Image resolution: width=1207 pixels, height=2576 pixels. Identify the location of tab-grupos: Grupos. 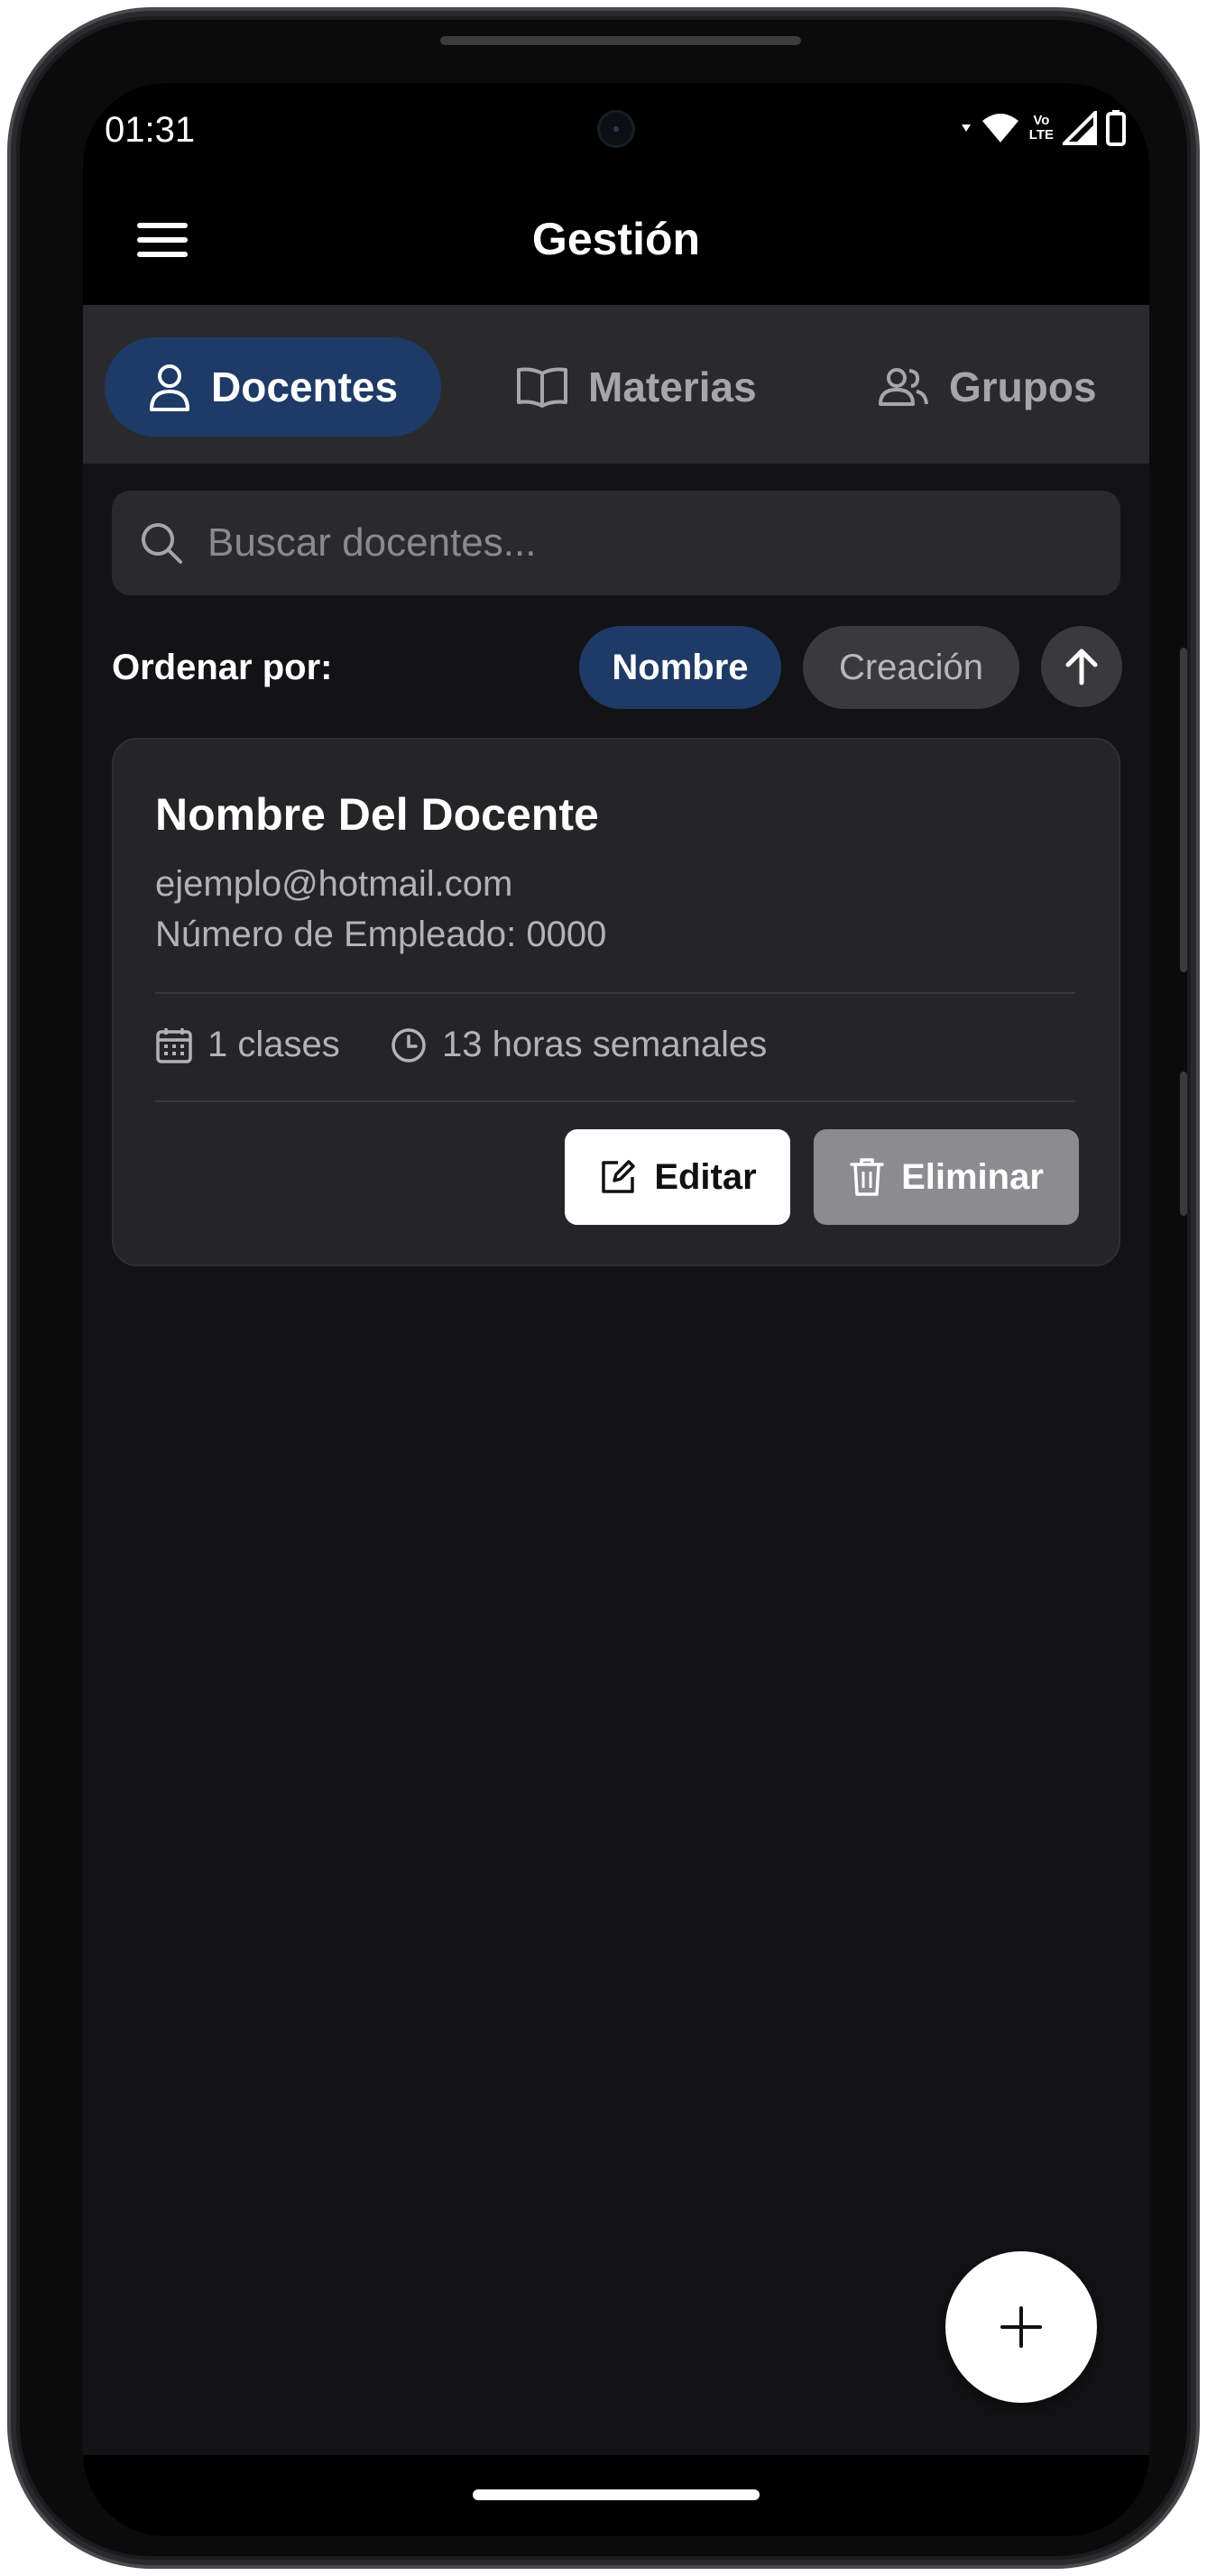
(987, 387).